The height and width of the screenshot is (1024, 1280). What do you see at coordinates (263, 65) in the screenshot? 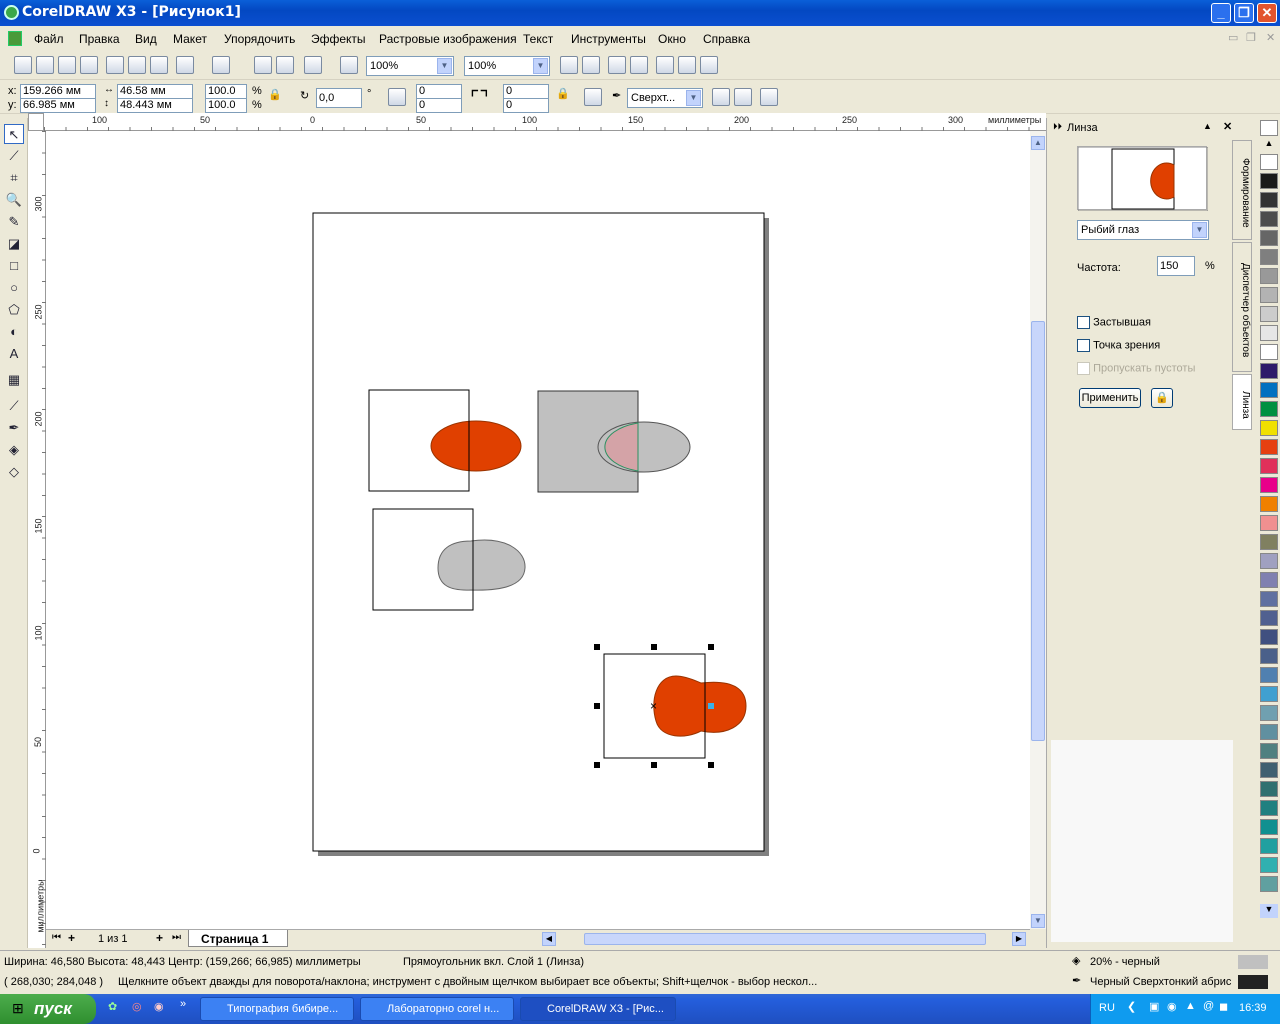
I see `import-icon` at bounding box center [263, 65].